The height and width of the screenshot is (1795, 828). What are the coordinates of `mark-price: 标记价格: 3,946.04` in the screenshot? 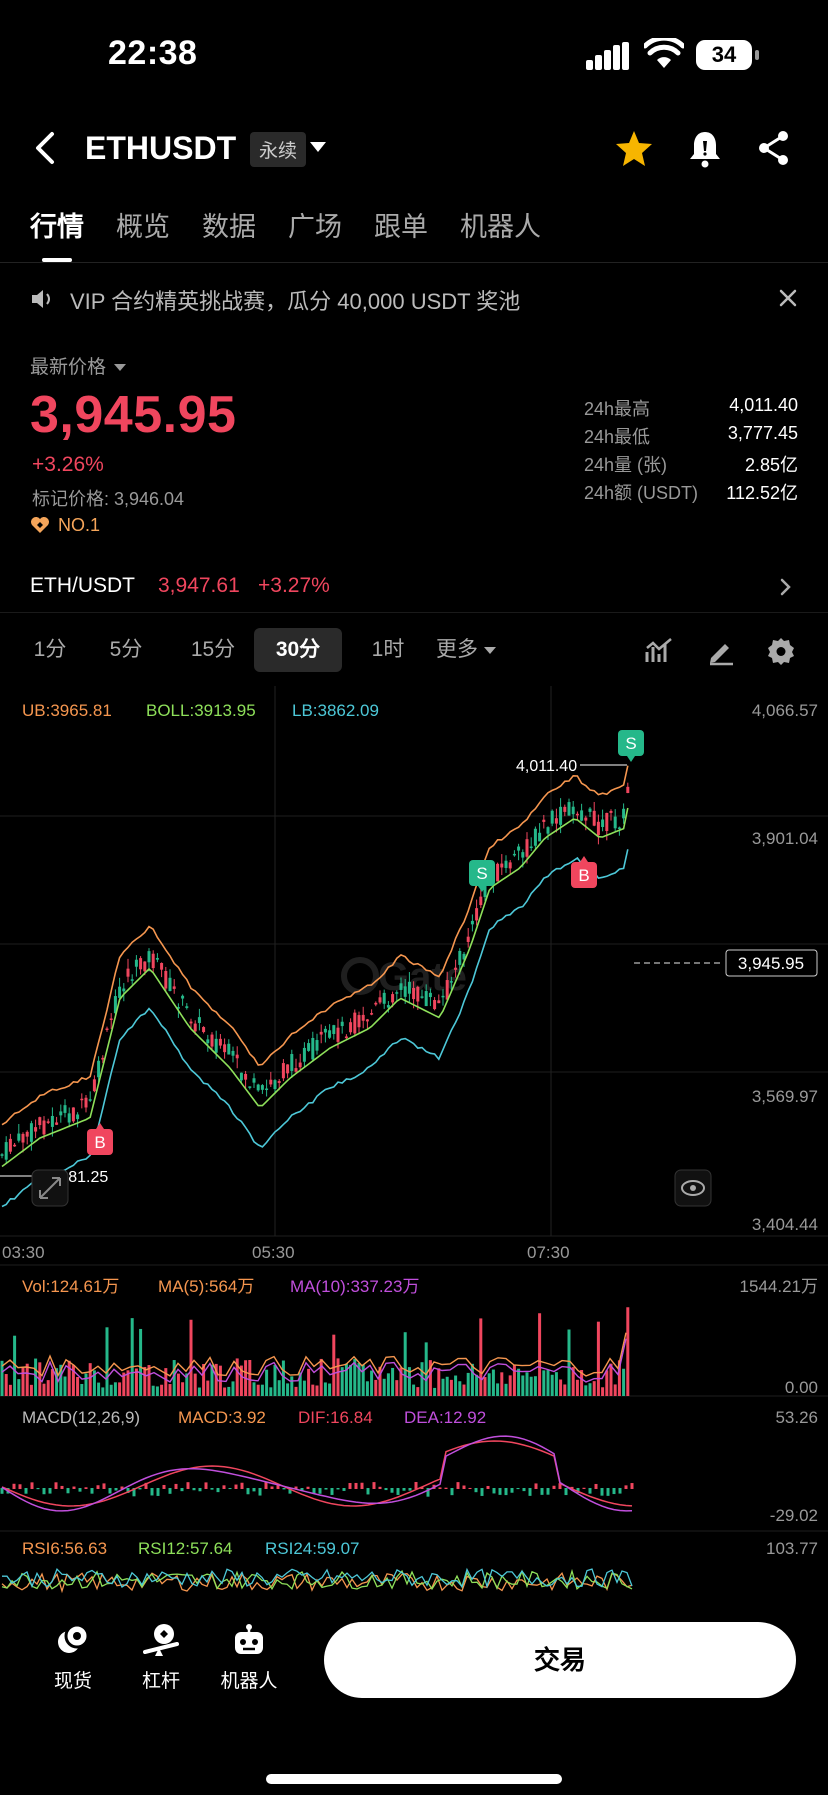 It's located at (108, 499).